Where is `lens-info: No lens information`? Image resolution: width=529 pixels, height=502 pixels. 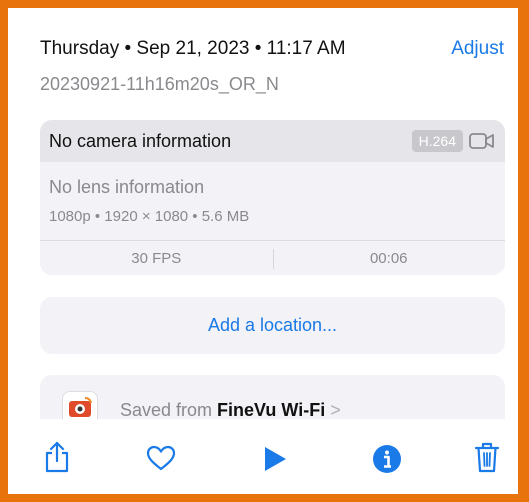
lens-info: No lens information is located at coordinates (127, 187).